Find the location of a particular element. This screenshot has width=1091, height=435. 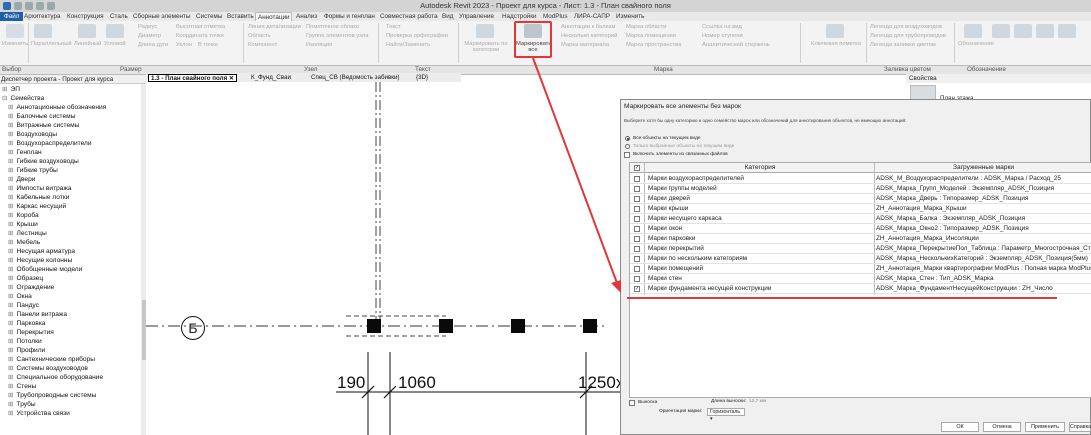

loaded-tag-cell: ZH_Аннотация_Марка_Крыши is located at coordinates (983, 209).